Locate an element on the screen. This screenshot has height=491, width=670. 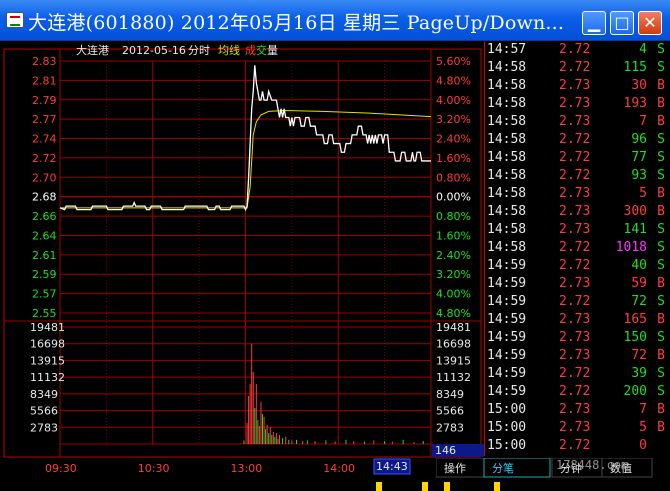
tick-volume: 30 is located at coordinates (639, 85).